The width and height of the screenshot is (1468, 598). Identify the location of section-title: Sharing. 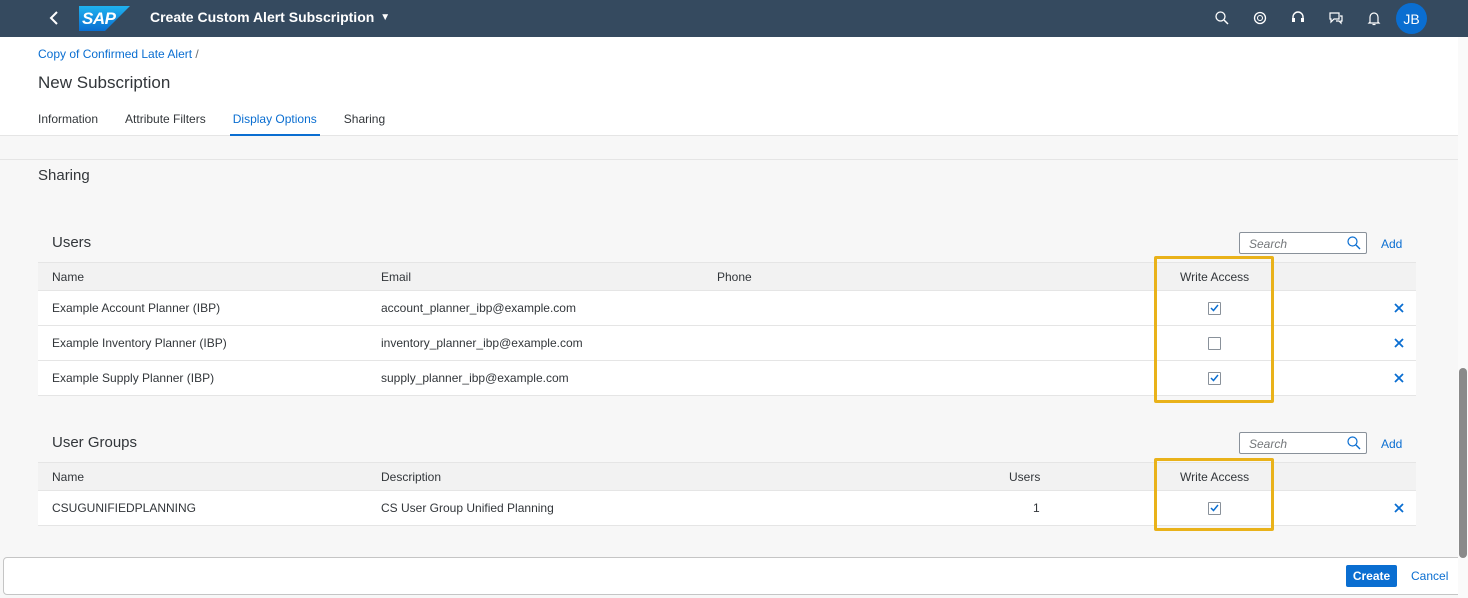
(64, 175).